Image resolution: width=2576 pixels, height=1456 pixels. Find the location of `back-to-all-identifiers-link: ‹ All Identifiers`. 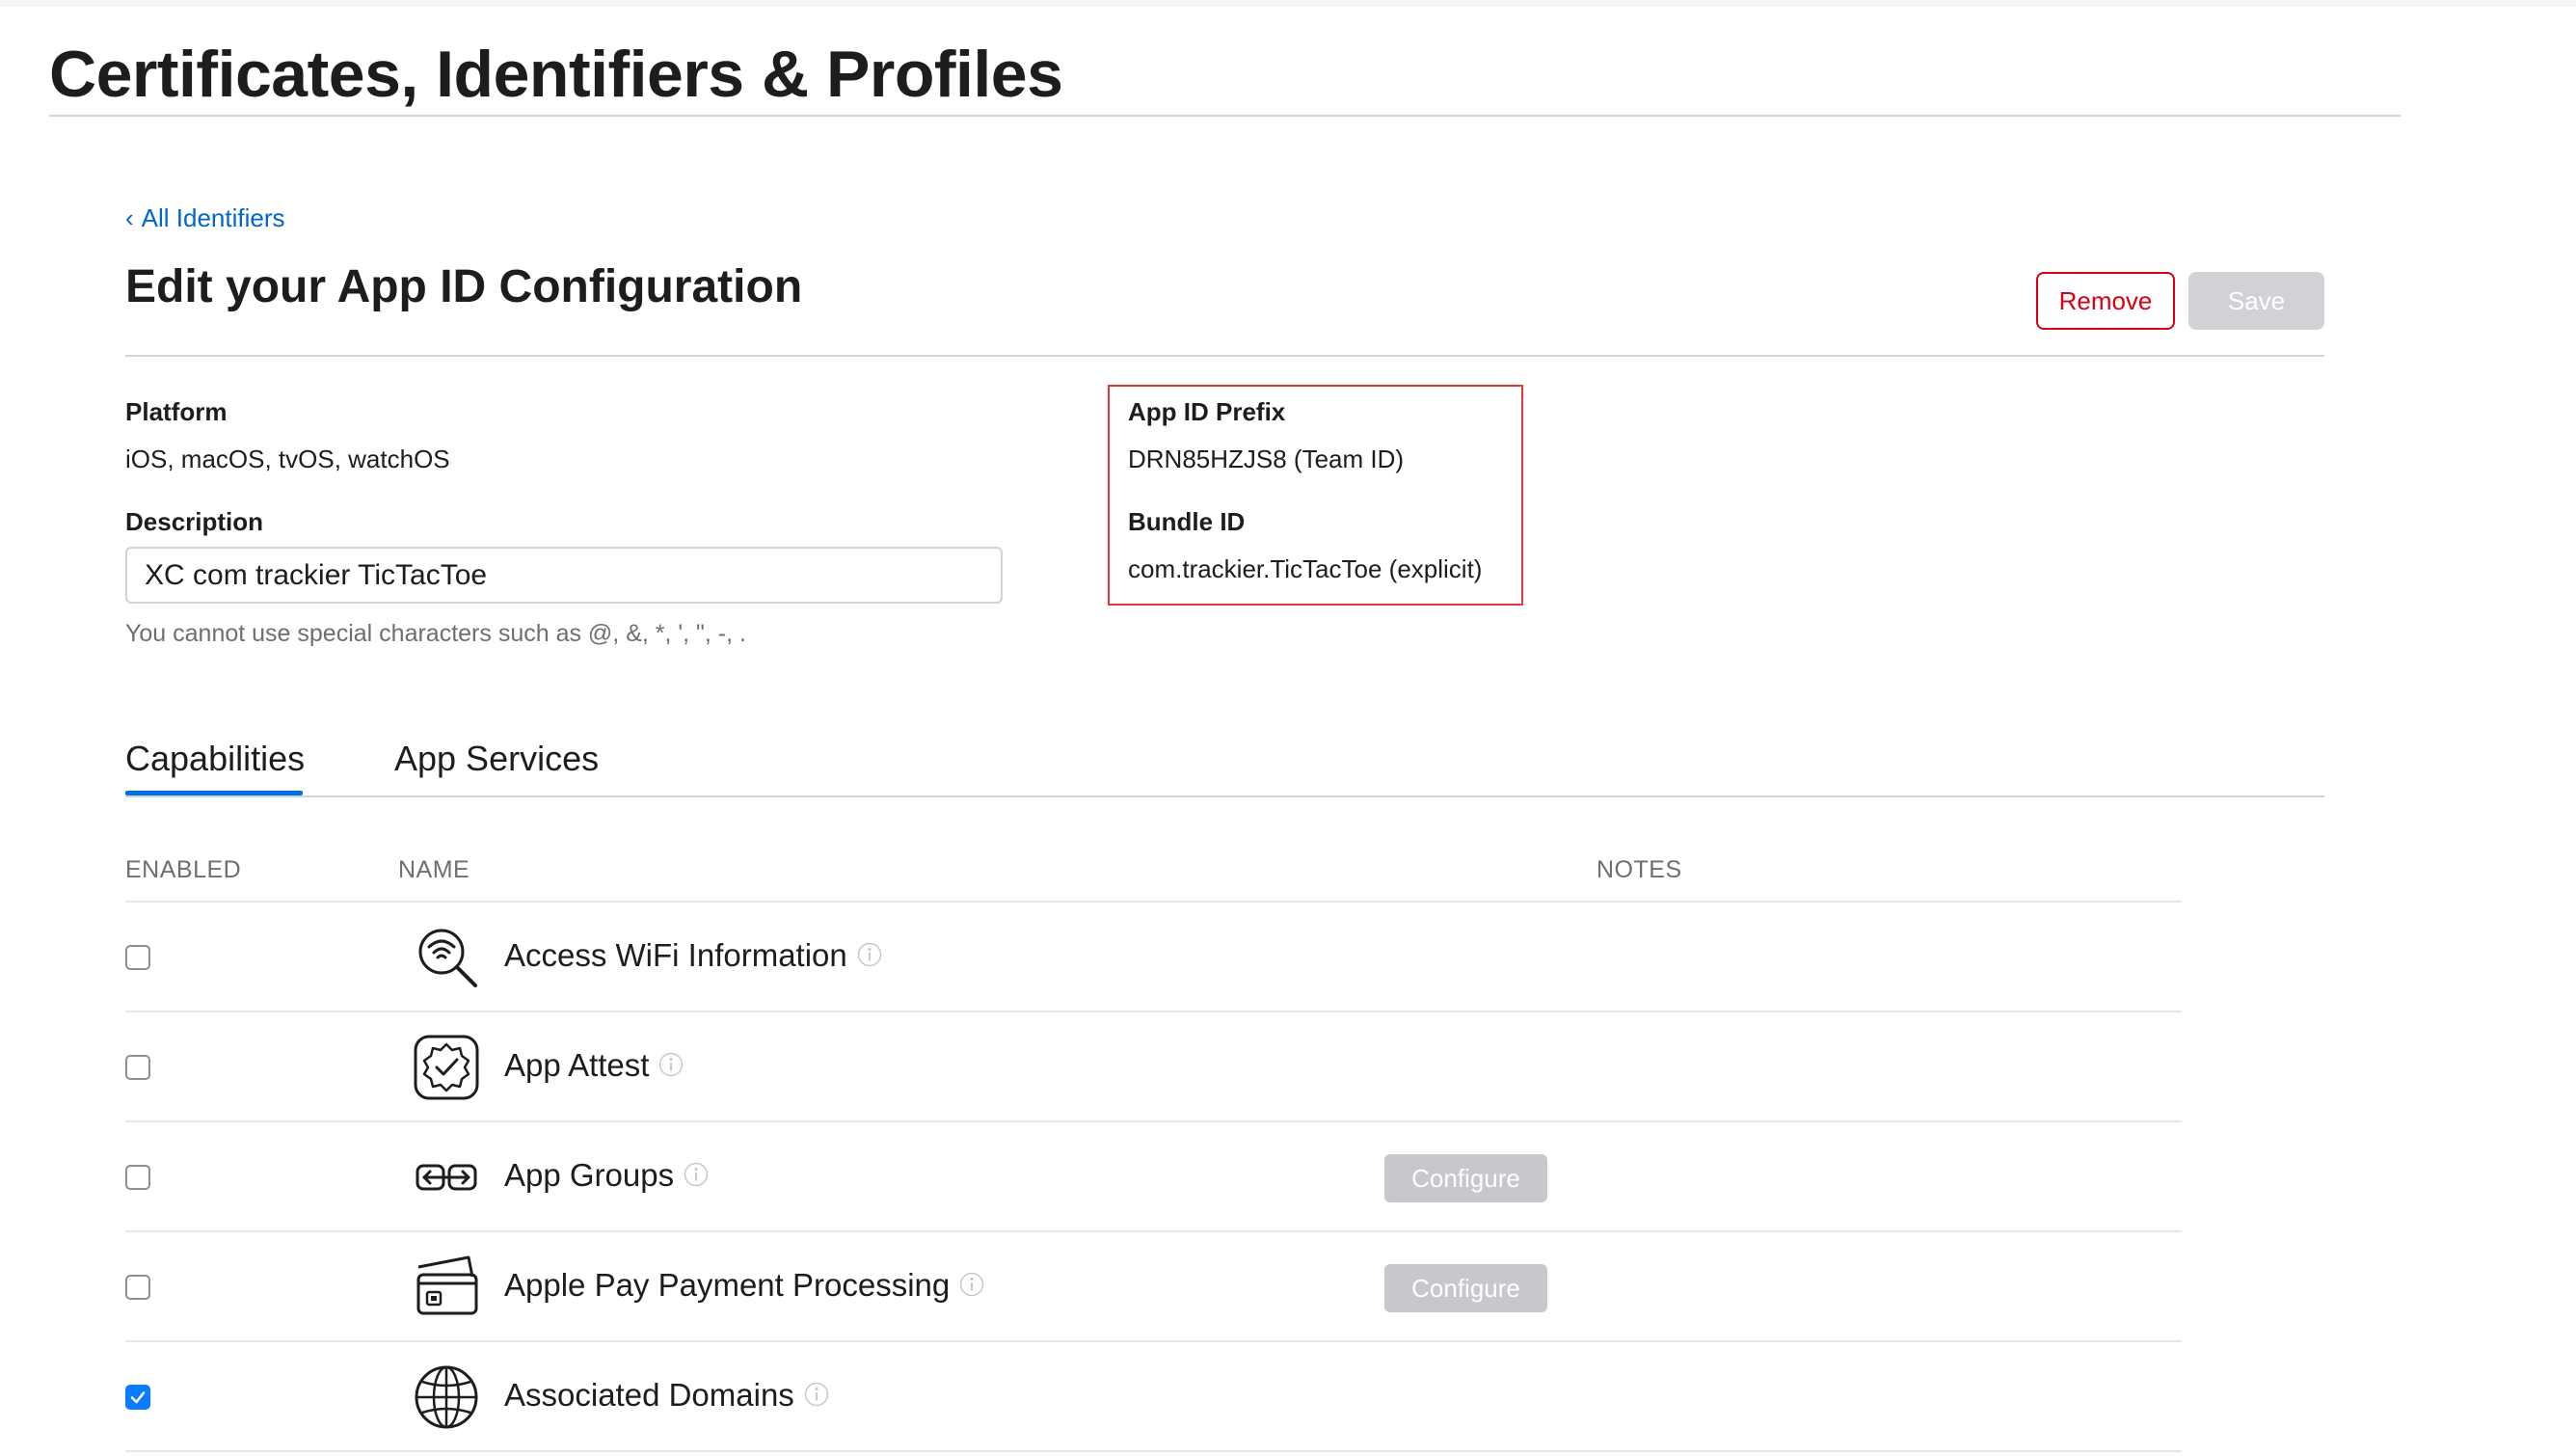

back-to-all-identifiers-link: ‹ All Identifiers is located at coordinates (205, 218).